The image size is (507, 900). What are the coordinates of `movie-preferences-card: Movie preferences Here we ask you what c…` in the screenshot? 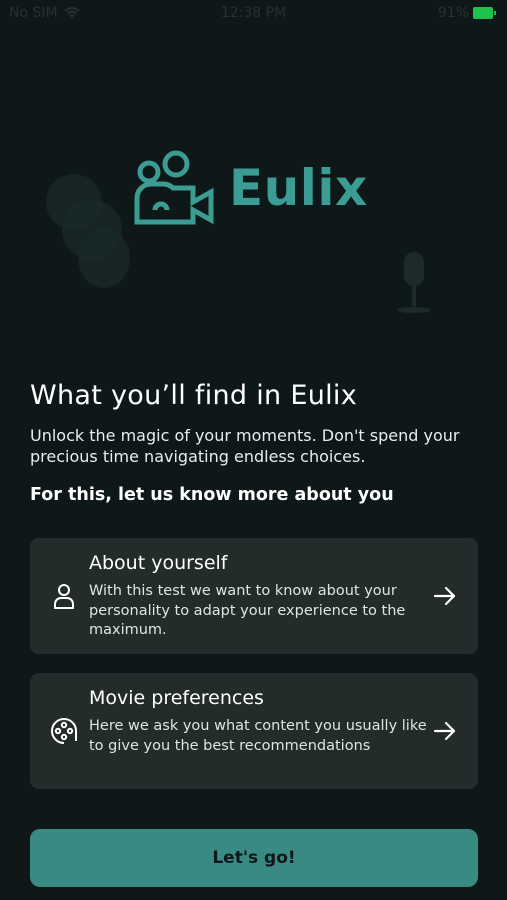 It's located at (254, 731).